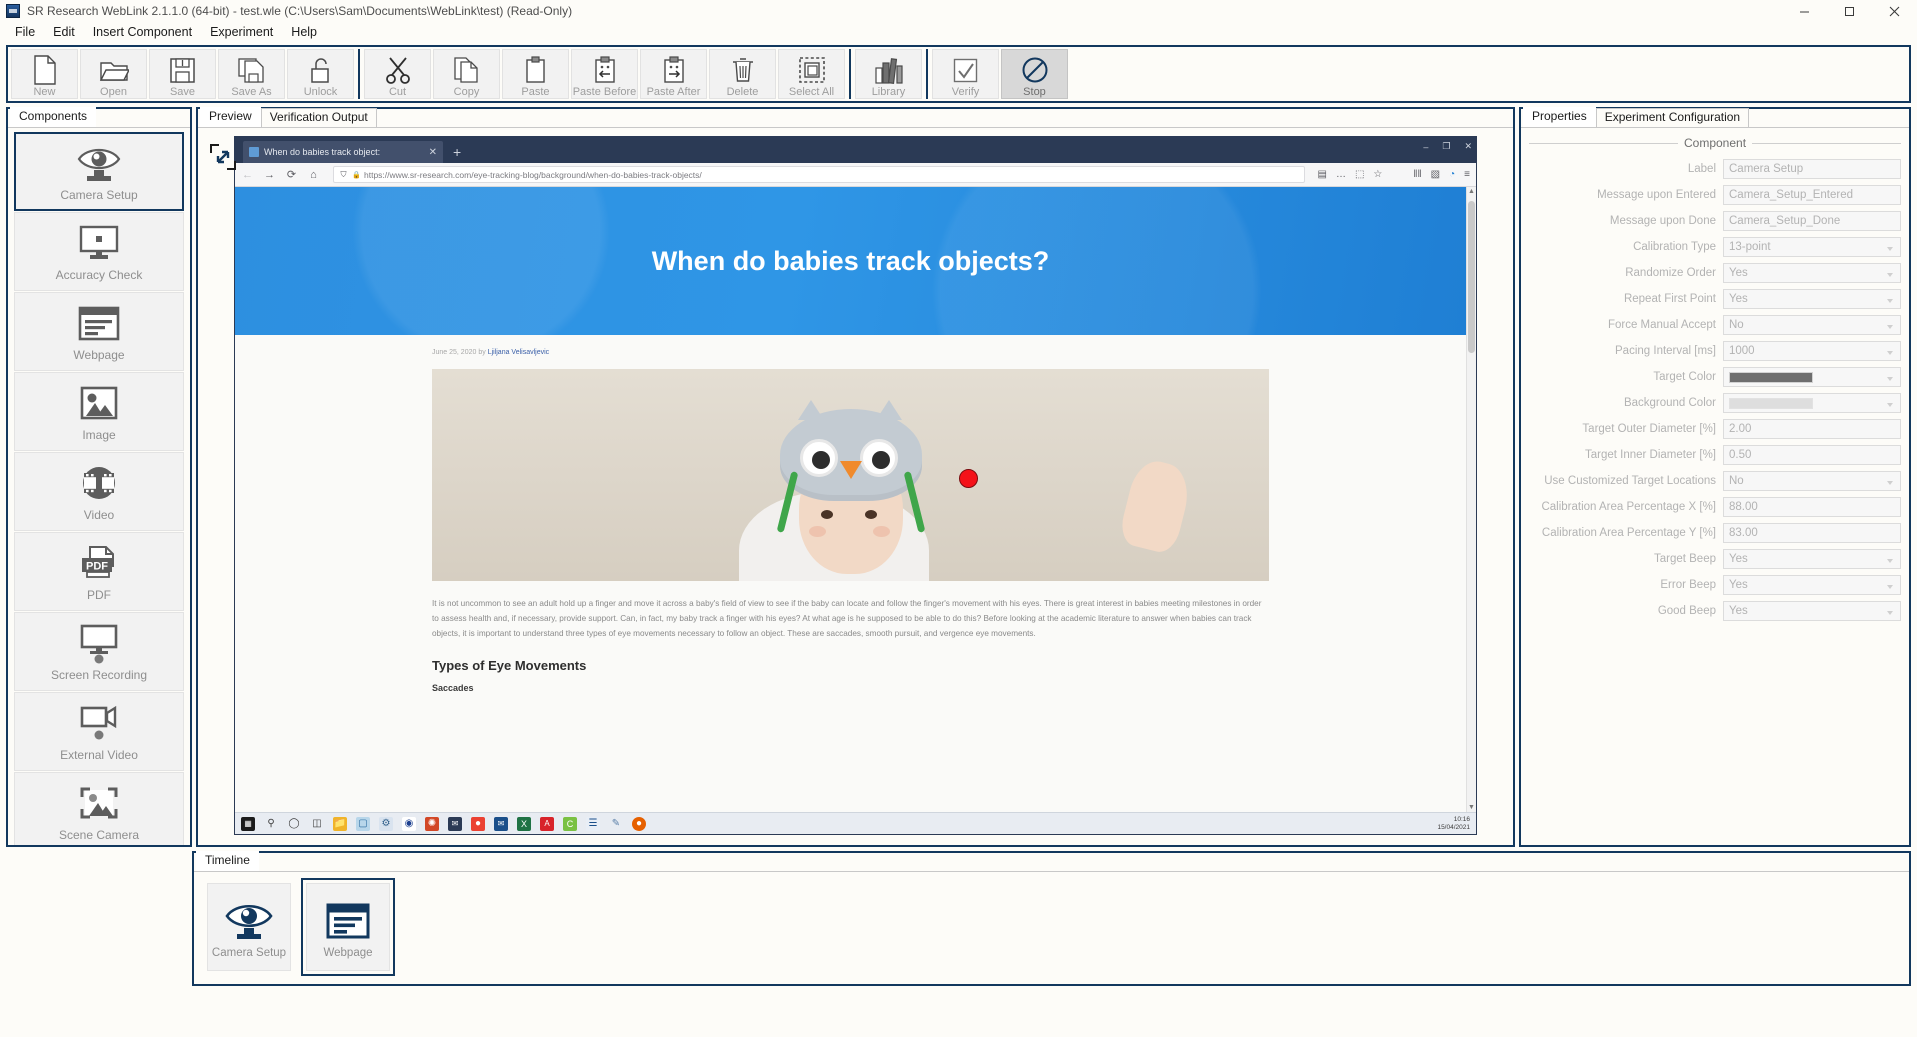 Image resolution: width=1917 pixels, height=1037 pixels. I want to click on component-image: Image, so click(99, 411).